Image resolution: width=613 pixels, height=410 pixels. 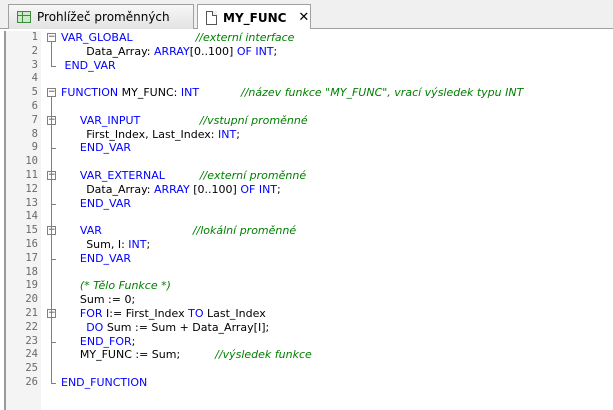 I want to click on keyword-token: VAR_GLOBAL, so click(x=97, y=37).